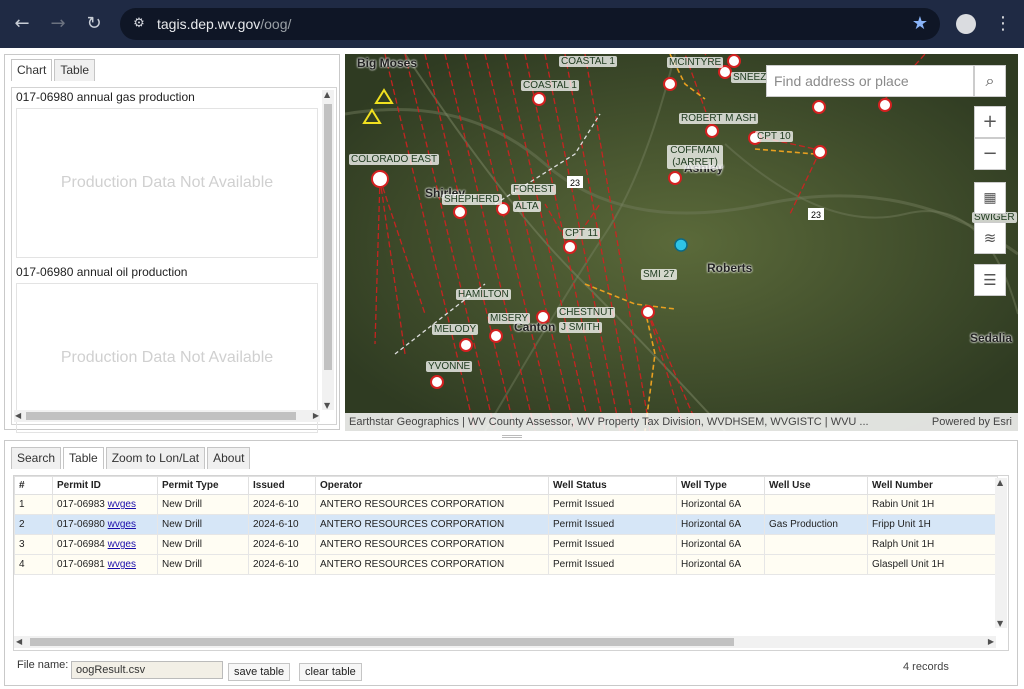 This screenshot has height=689, width=1024. I want to click on bookmark-star-icon: ★, so click(920, 23).